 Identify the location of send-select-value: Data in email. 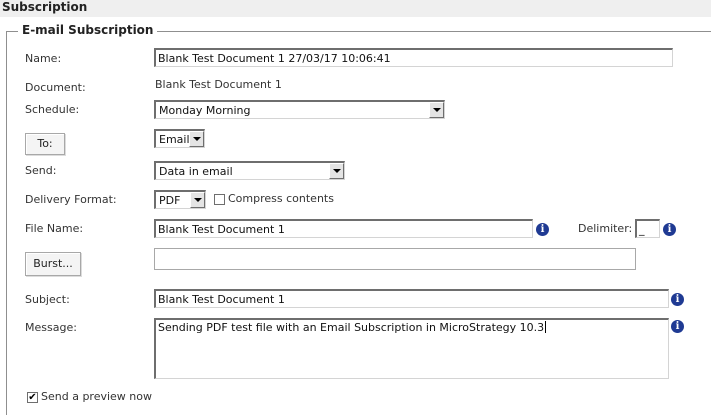
(196, 171).